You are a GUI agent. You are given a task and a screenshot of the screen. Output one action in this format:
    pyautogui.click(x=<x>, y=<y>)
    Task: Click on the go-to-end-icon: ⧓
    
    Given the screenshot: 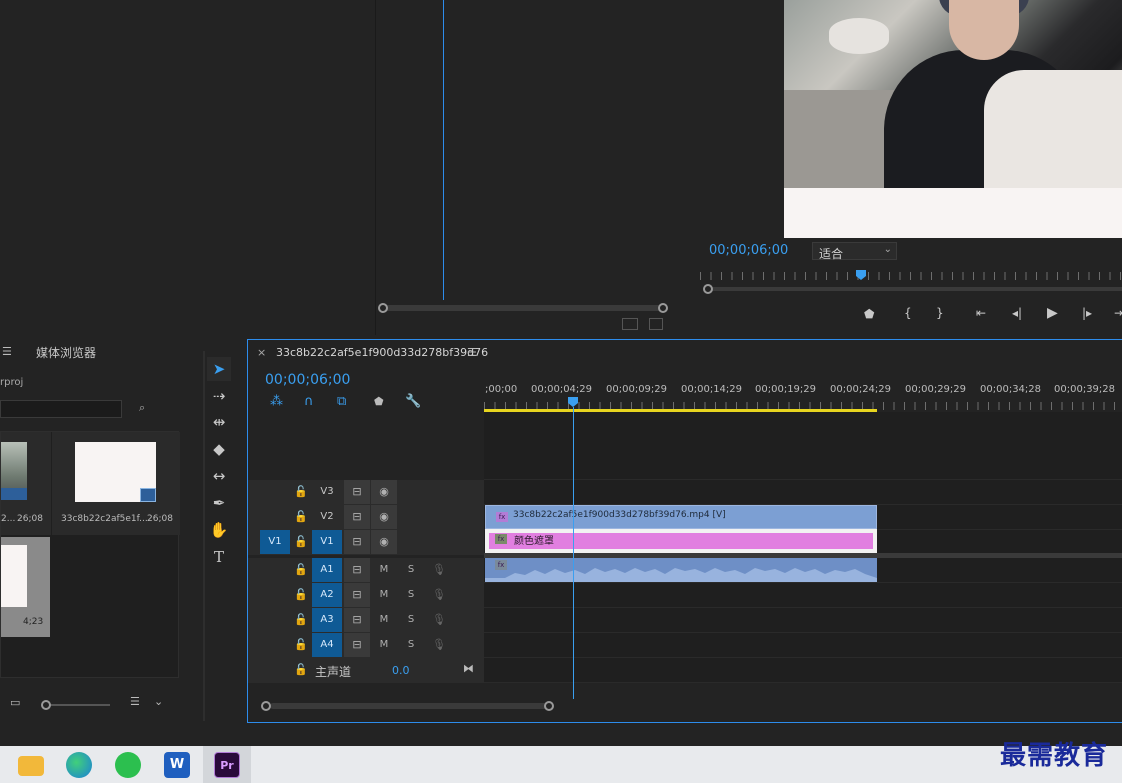 What is the action you would take?
    pyautogui.click(x=468, y=668)
    